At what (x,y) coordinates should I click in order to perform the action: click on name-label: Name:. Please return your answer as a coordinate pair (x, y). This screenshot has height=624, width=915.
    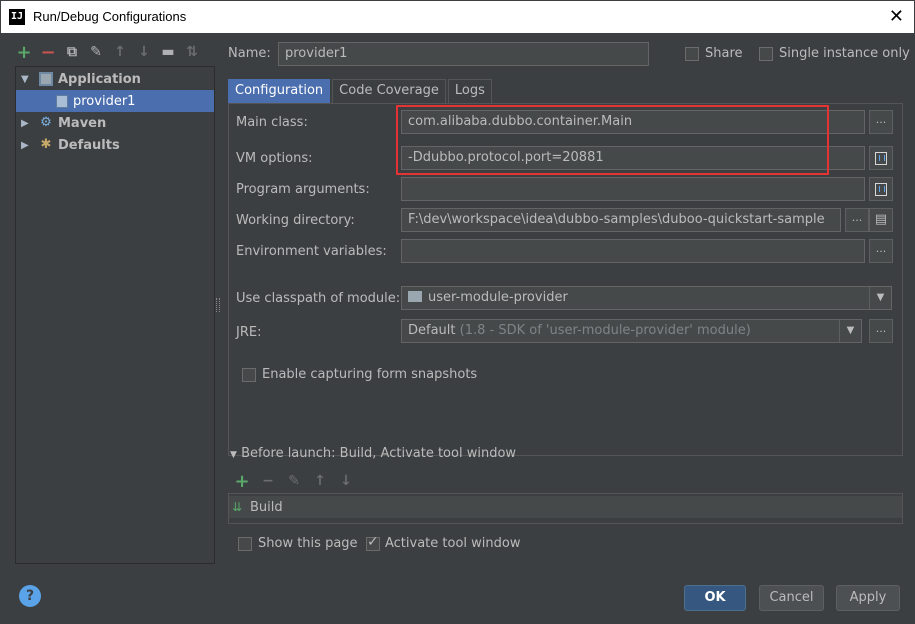
    Looking at the image, I should click on (249, 53).